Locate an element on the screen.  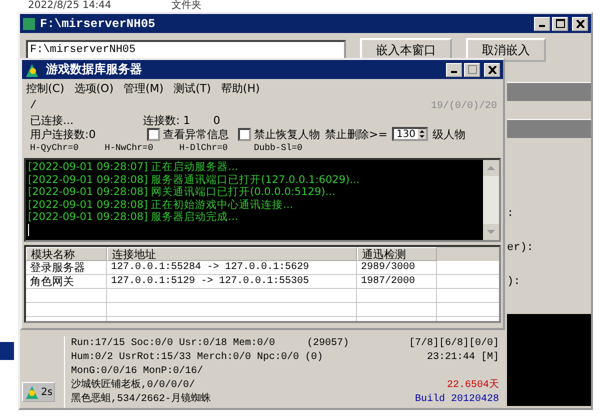
spin-arrows-icon is located at coordinates (422, 134).